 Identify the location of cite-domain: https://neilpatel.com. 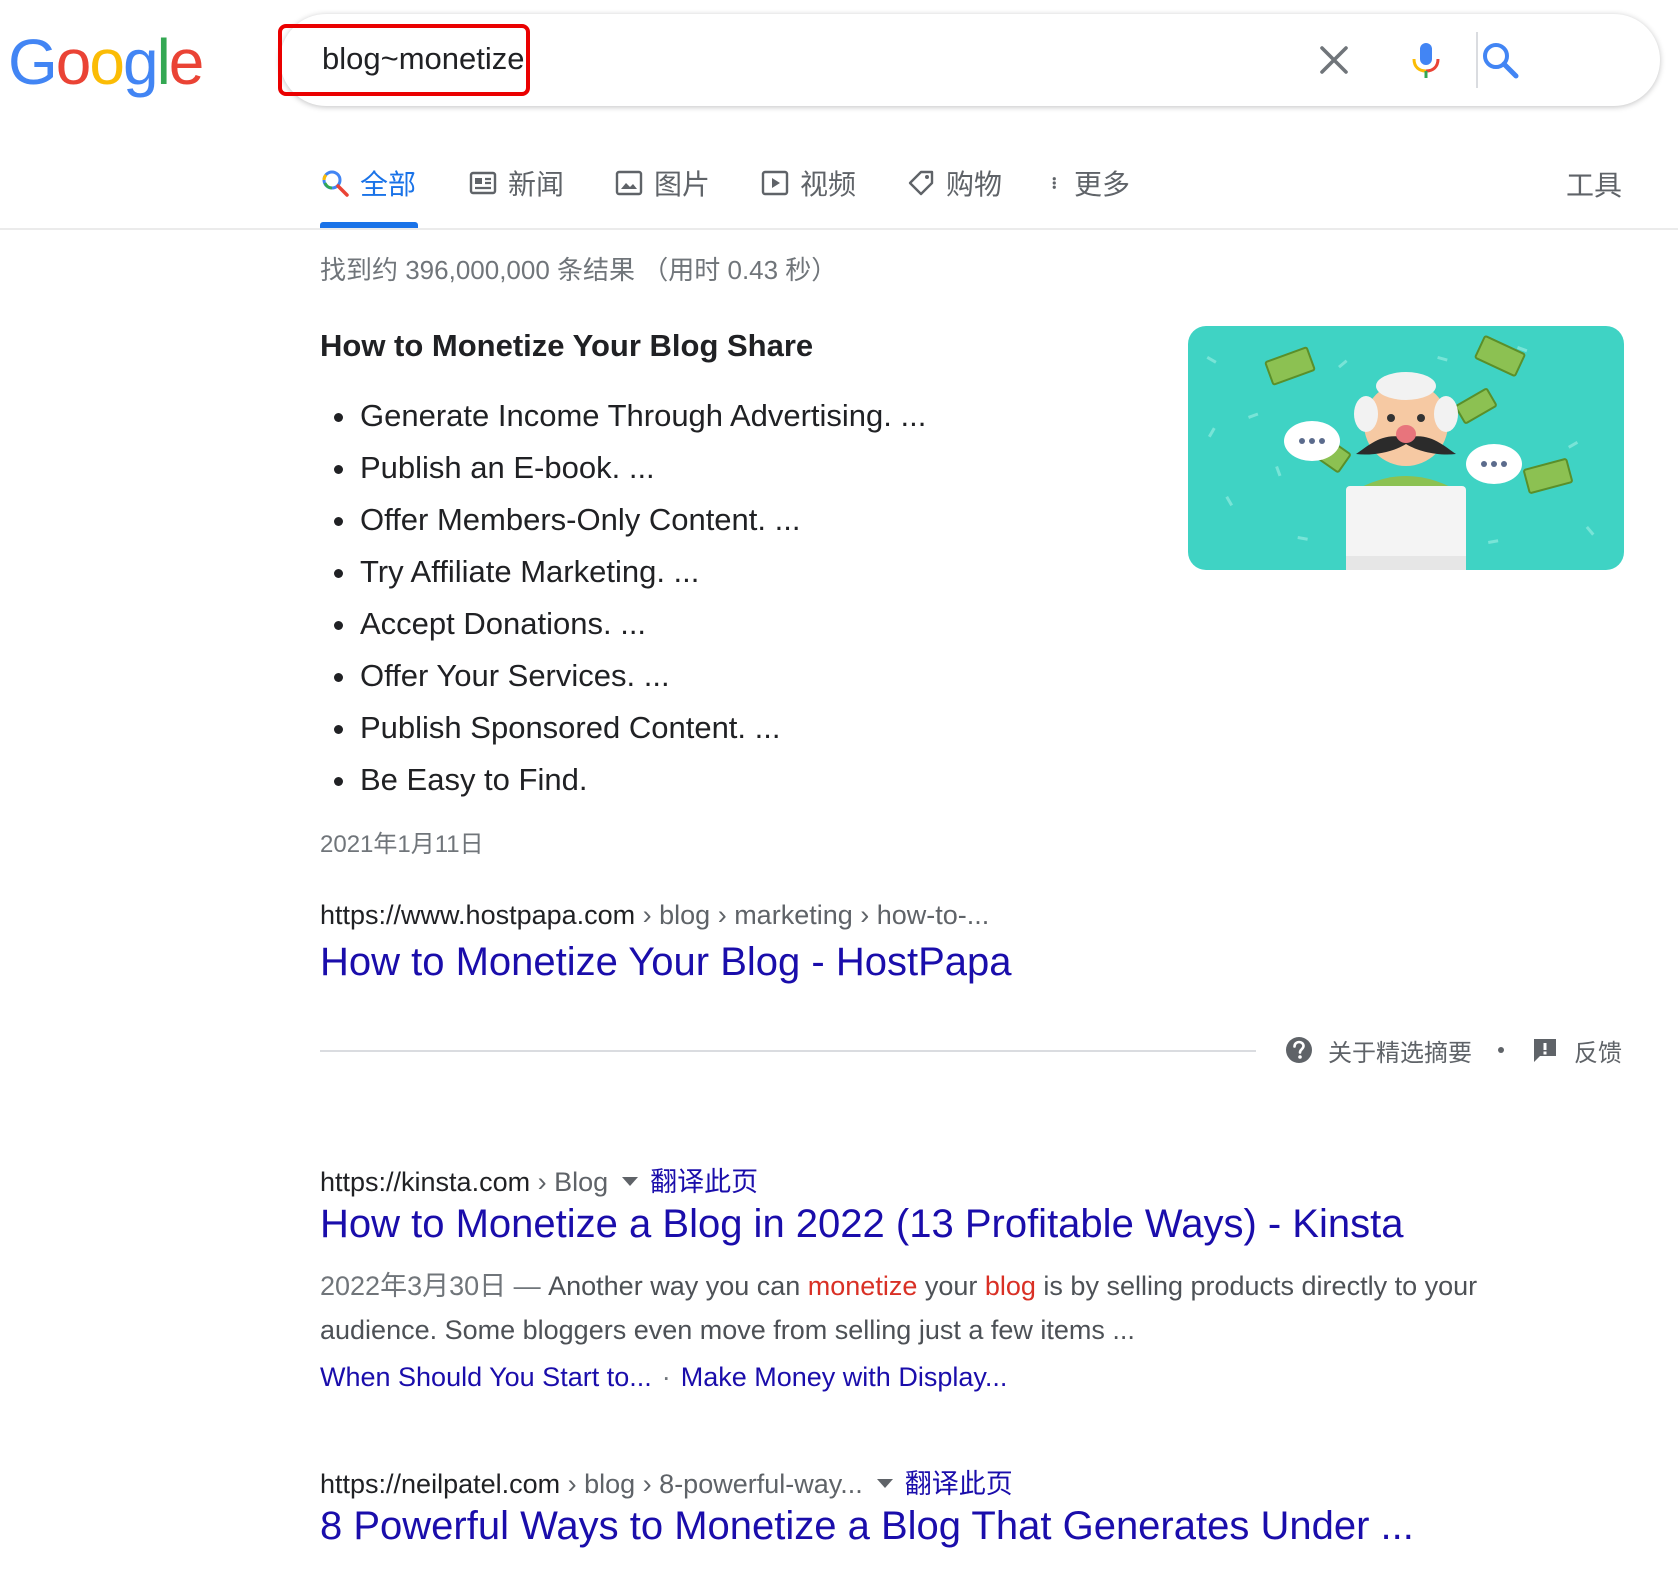
(440, 1484).